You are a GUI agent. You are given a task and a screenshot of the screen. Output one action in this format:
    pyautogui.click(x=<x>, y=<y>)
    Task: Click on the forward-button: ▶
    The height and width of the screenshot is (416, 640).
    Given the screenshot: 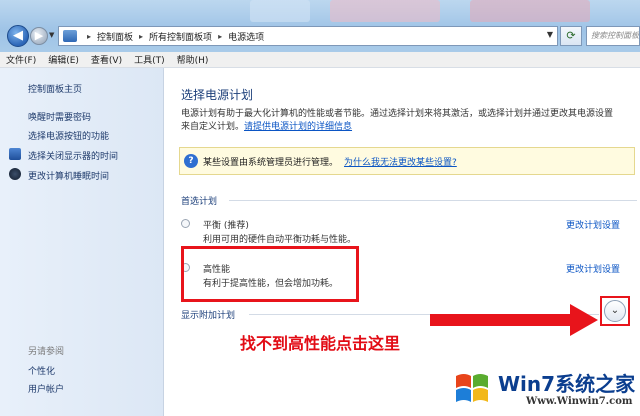 What is the action you would take?
    pyautogui.click(x=39, y=36)
    